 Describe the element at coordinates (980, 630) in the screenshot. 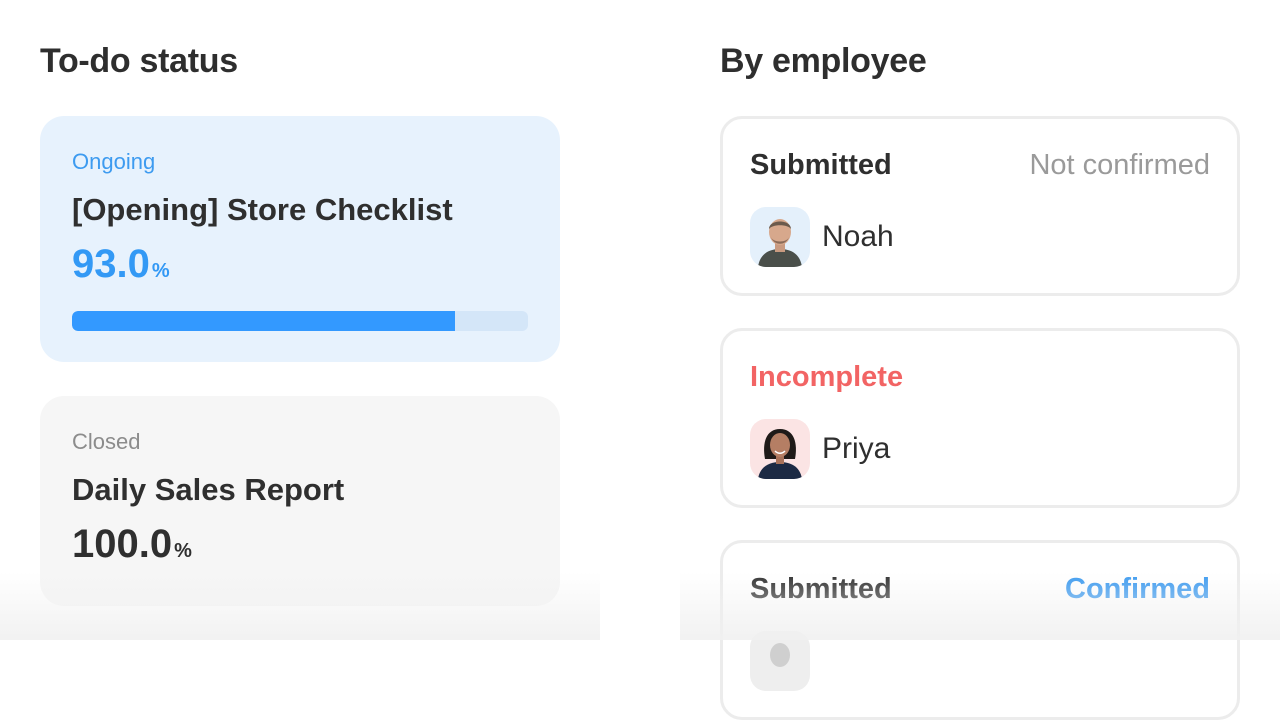

I see `employee-card-confirmed: Submitted Confirmed` at that location.